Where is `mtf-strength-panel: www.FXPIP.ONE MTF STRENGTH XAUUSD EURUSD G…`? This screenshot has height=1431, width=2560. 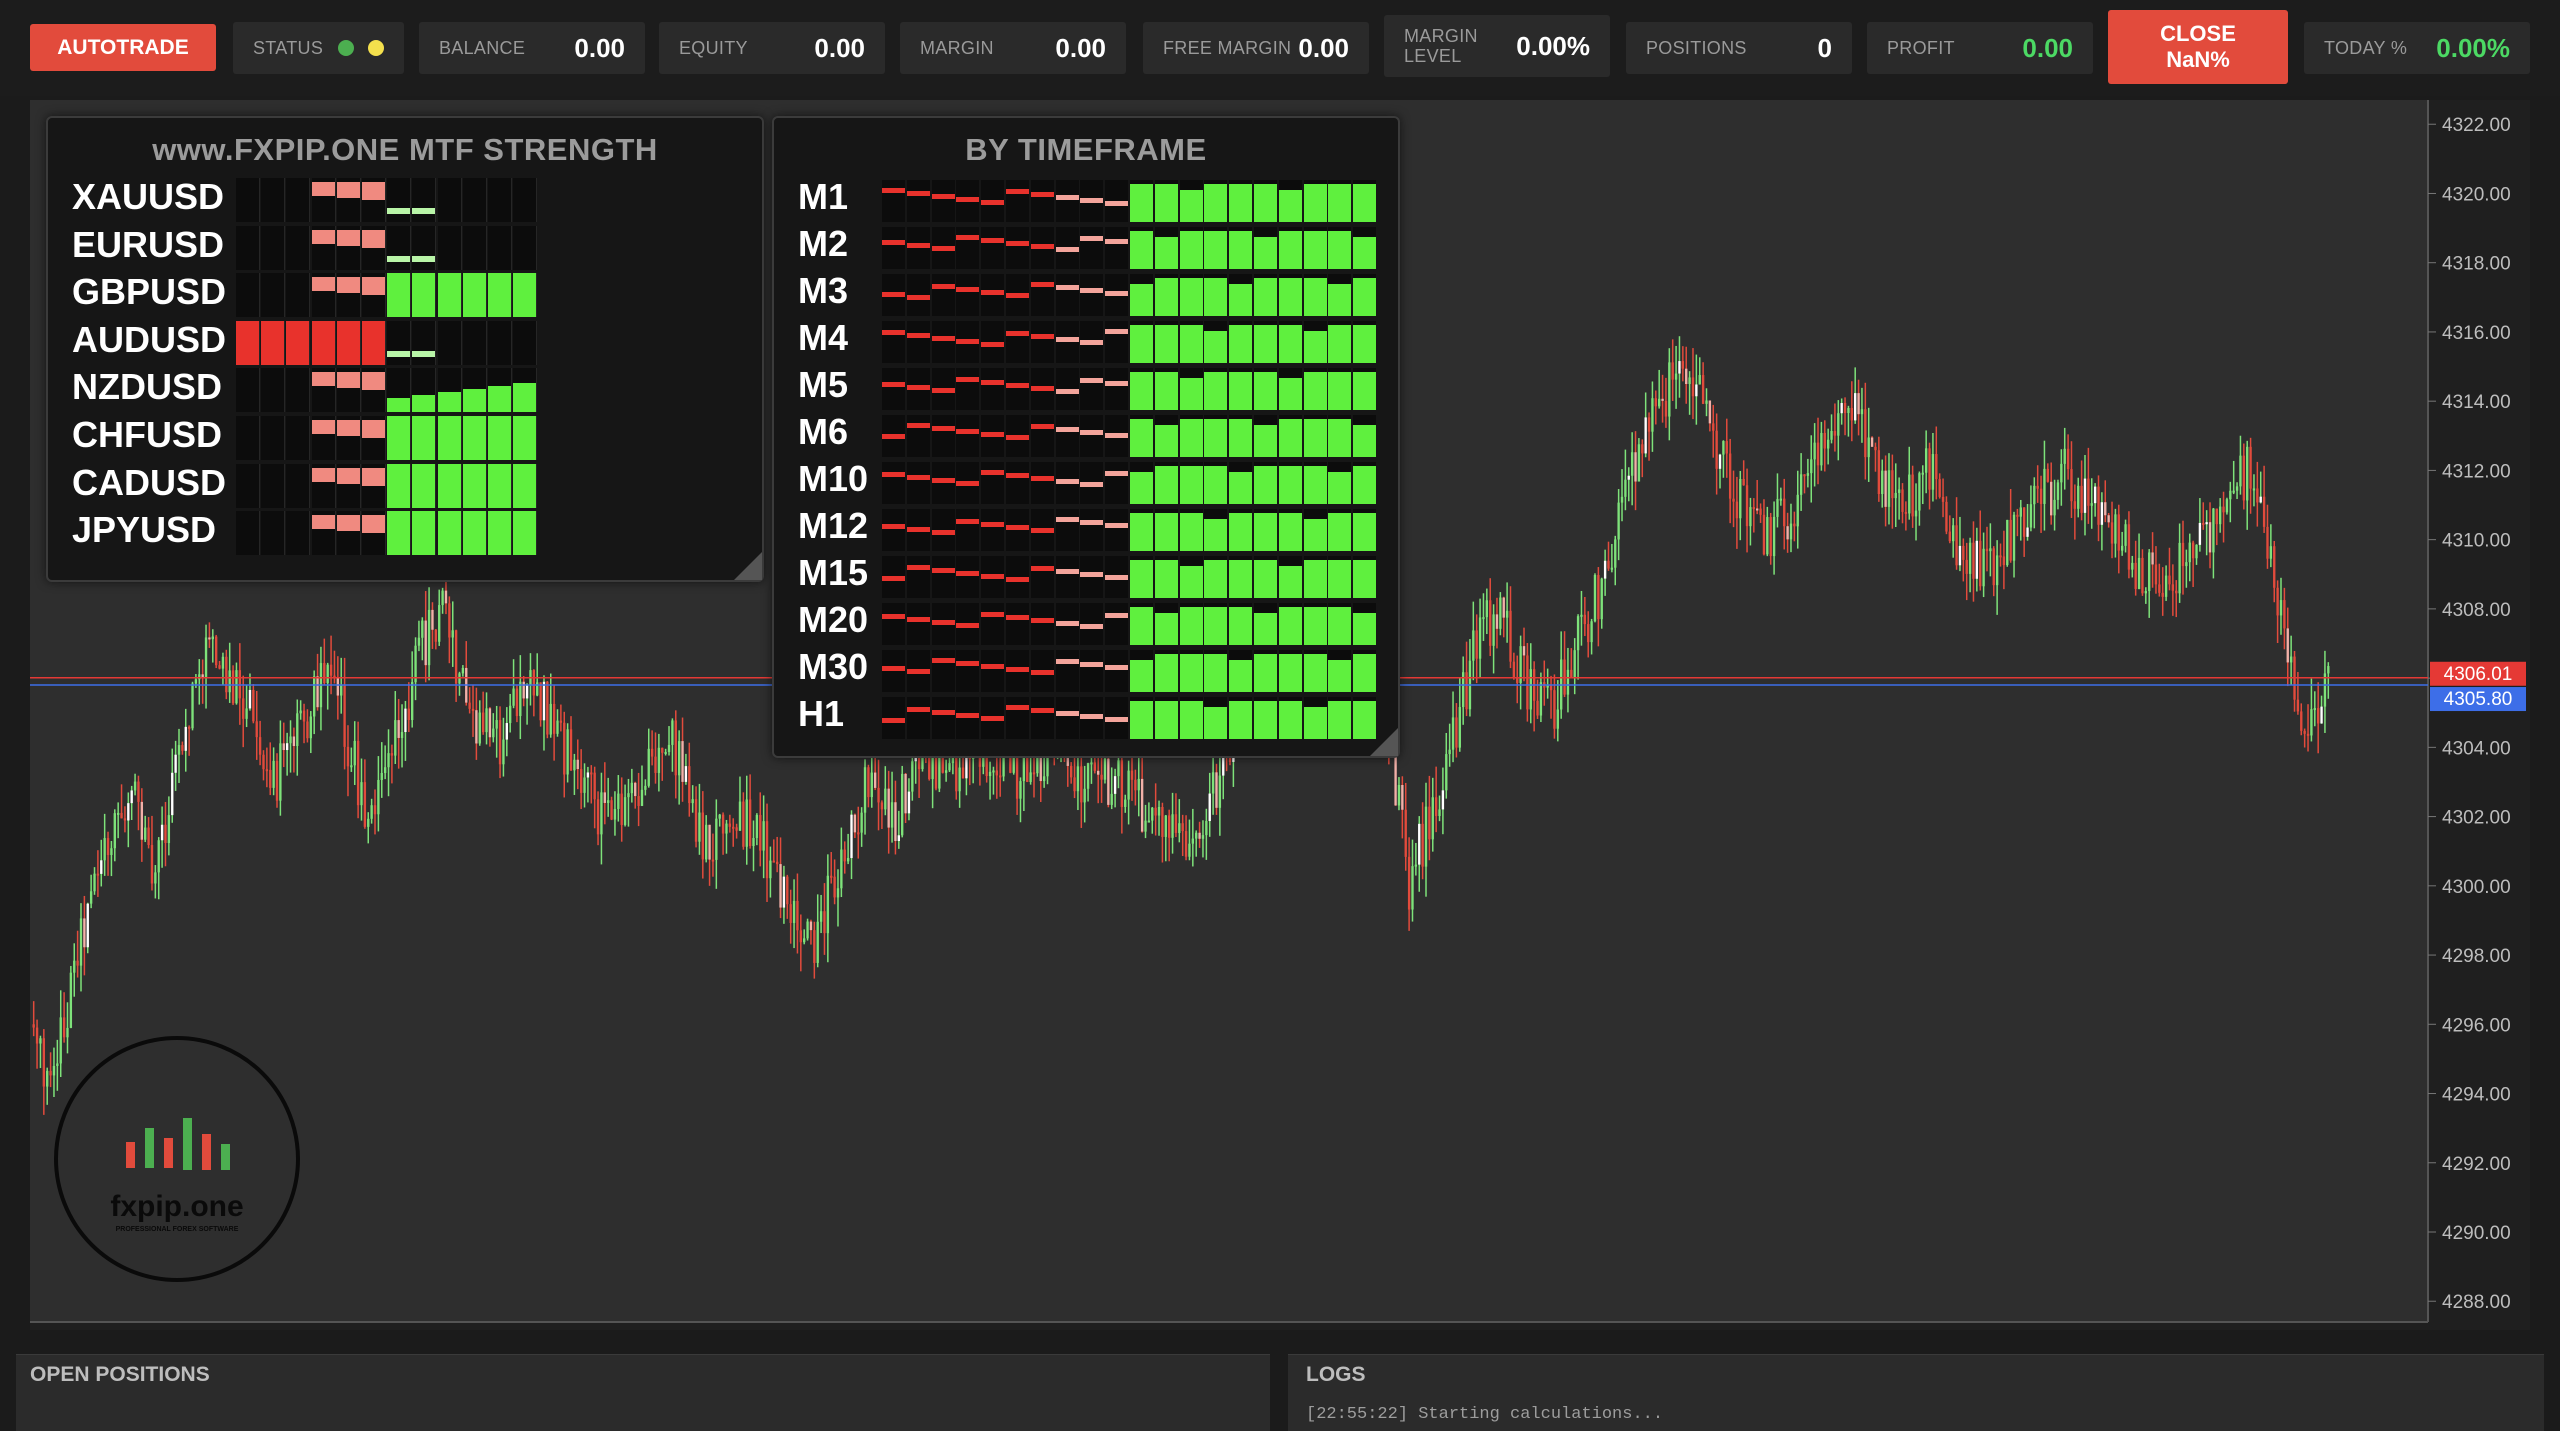
mtf-strength-panel: www.FXPIP.ONE MTF STRENGTH XAUUSD EURUSD G… is located at coordinates (405, 349).